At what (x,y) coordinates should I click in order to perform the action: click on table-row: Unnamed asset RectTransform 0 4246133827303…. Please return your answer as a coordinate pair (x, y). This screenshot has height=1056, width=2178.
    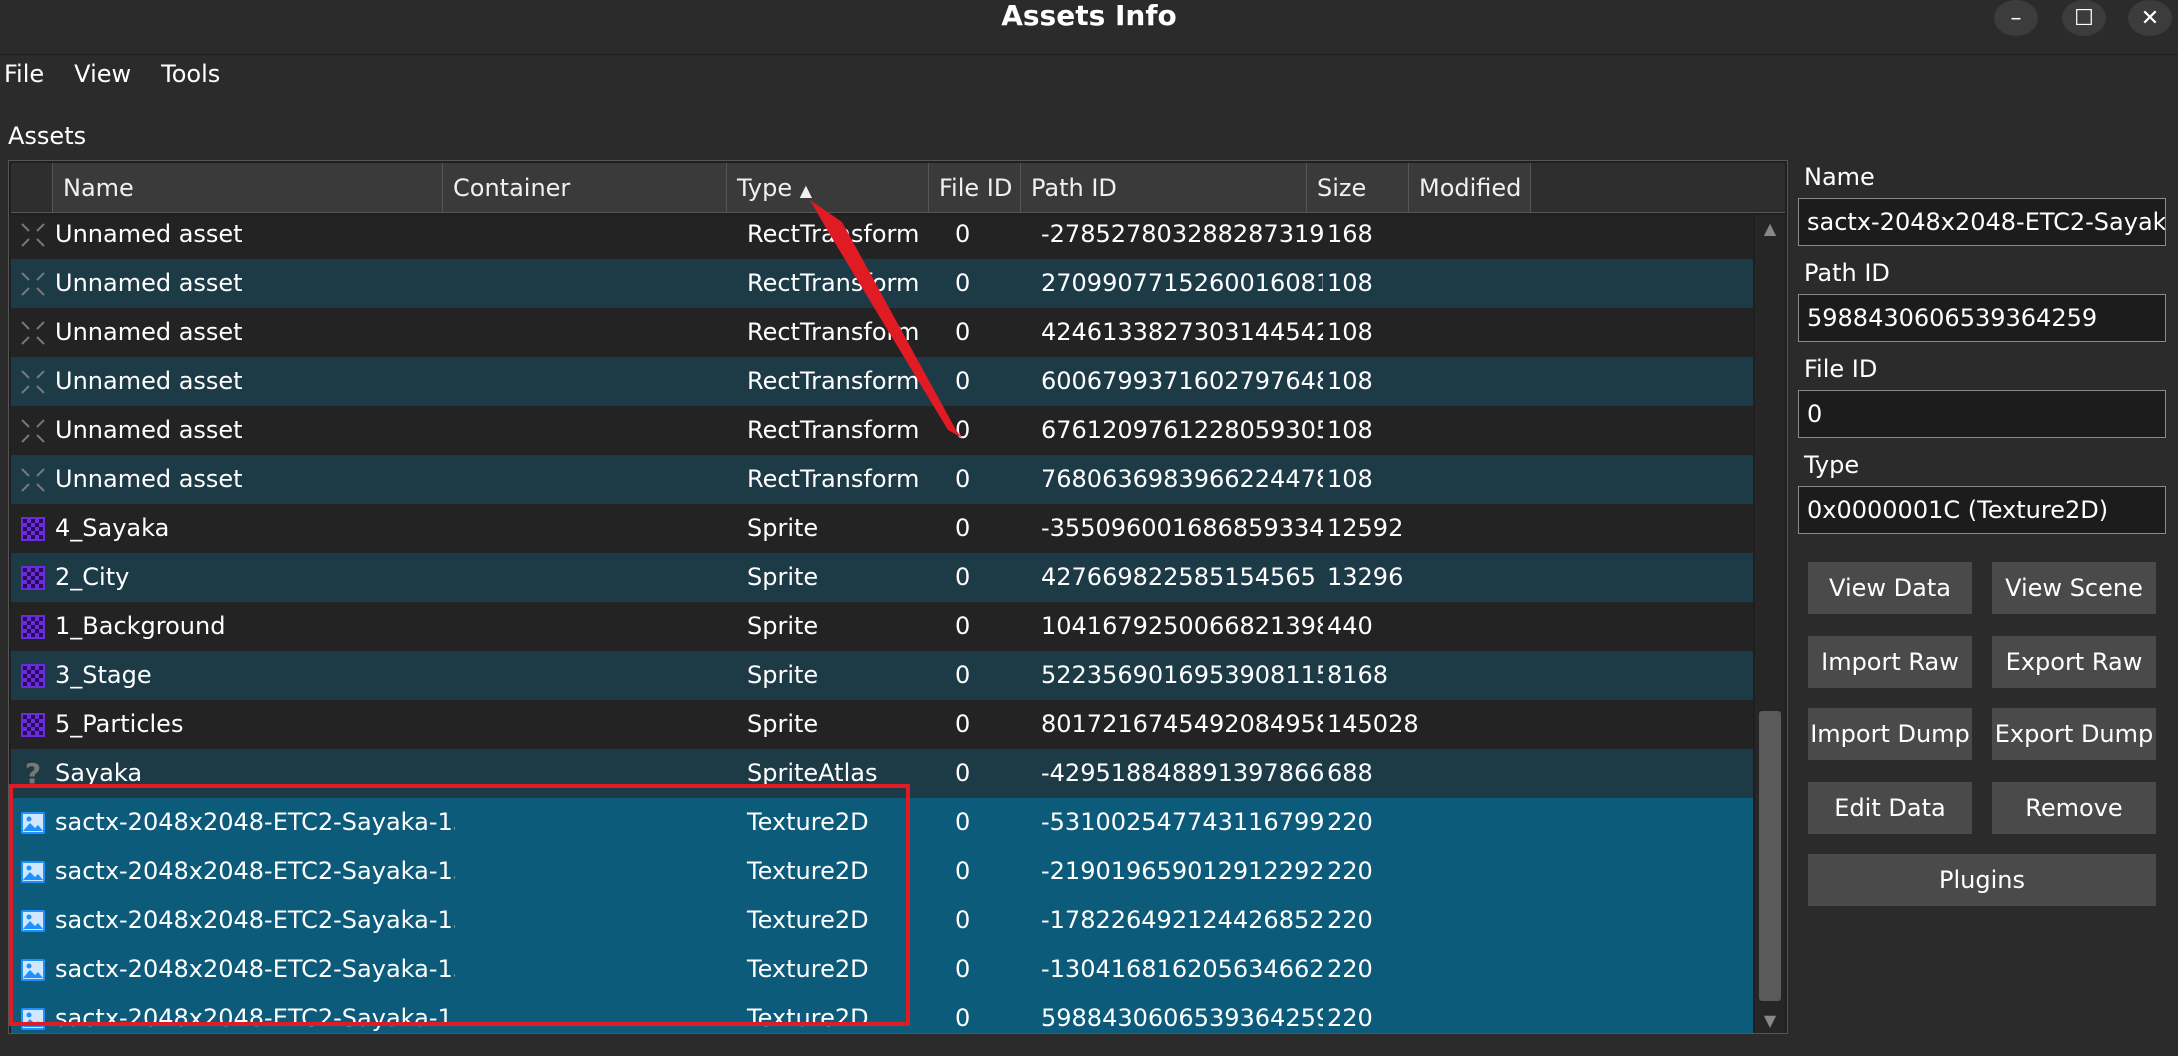
    Looking at the image, I should click on (882, 332).